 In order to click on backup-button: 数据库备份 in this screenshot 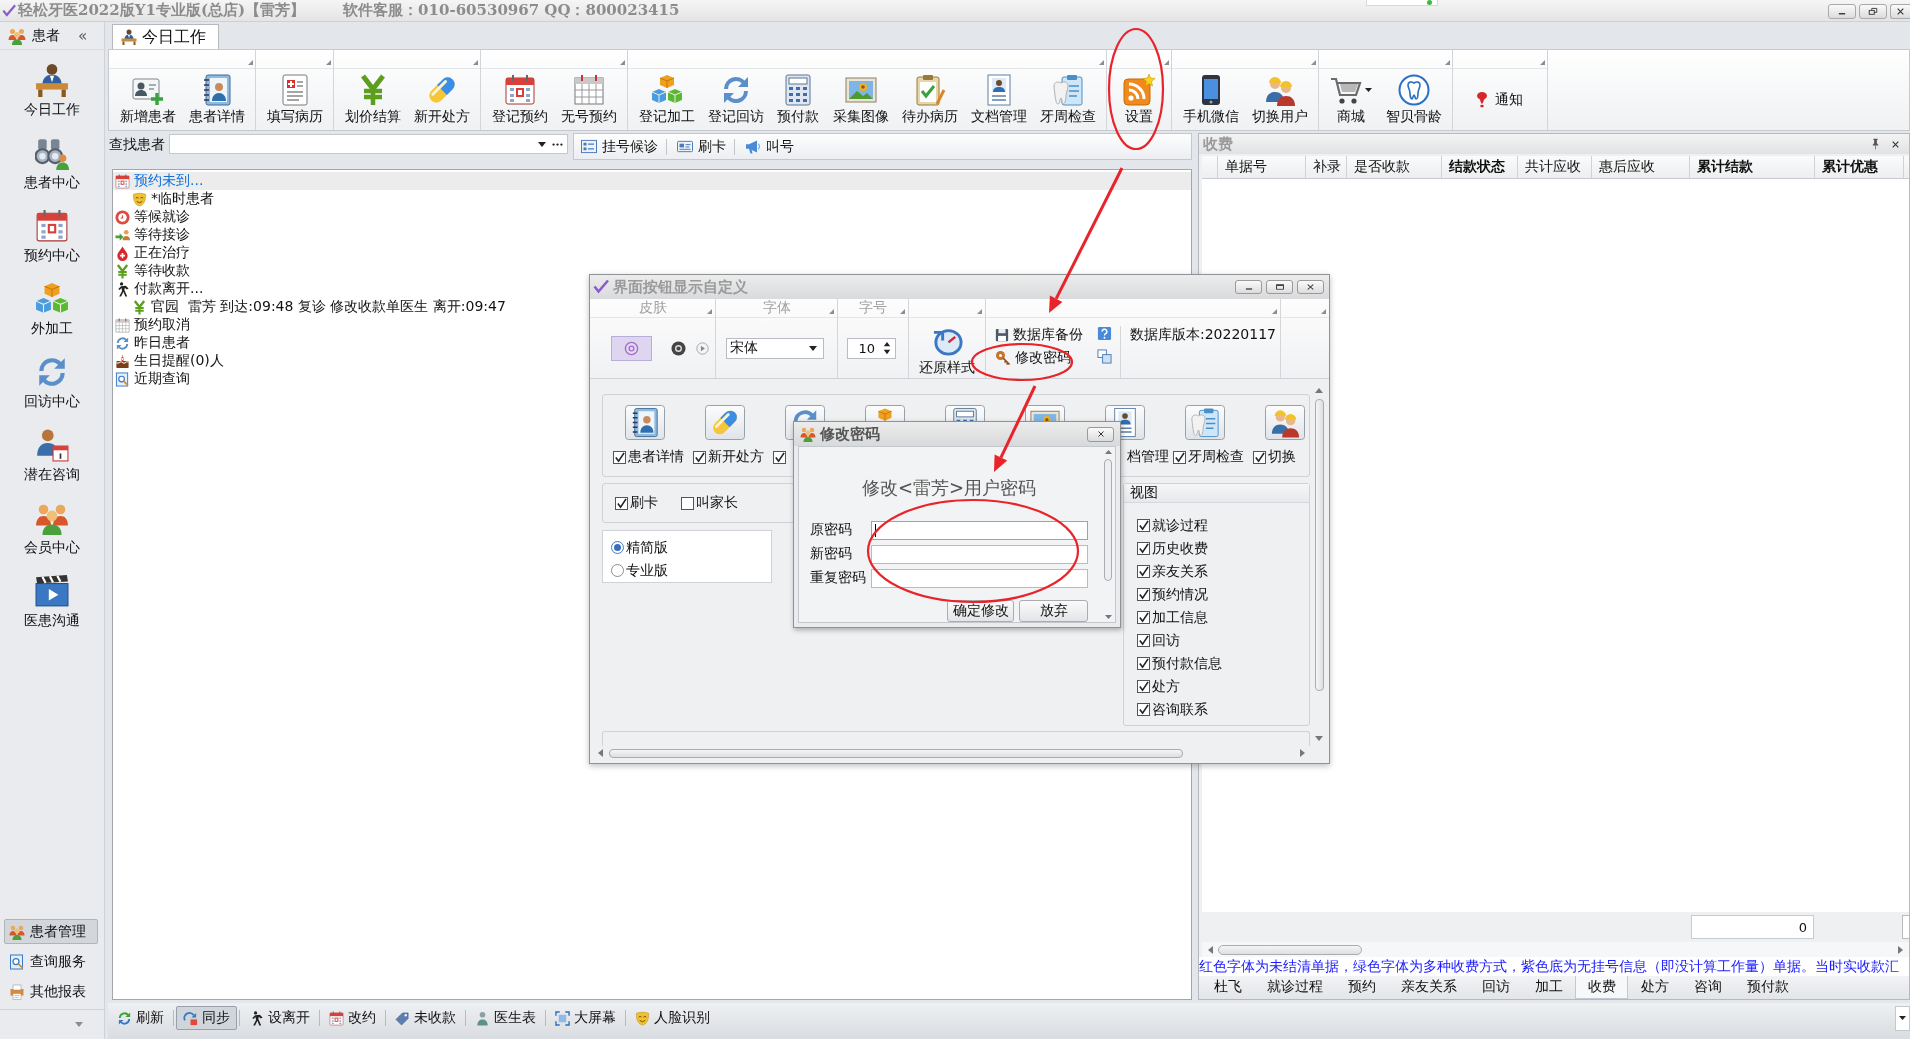, I will do `click(1039, 334)`.